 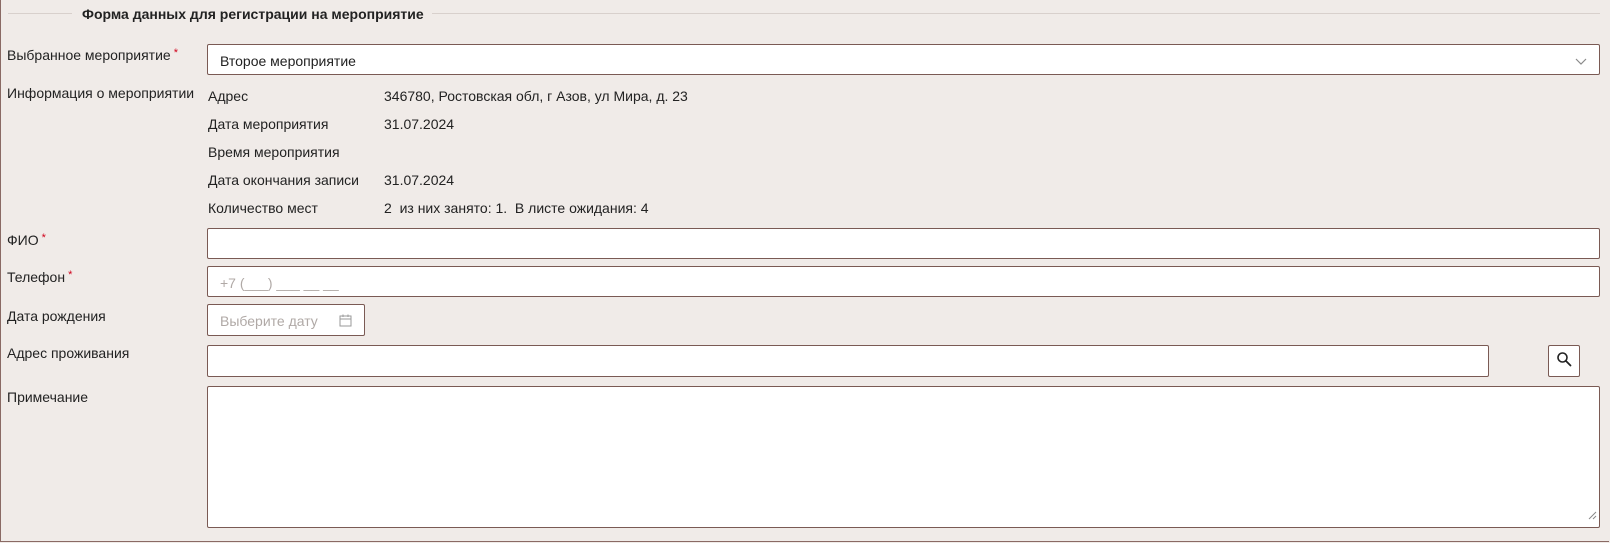 What do you see at coordinates (274, 152) in the screenshot?
I see `info-key-event-time: Время мероприятия` at bounding box center [274, 152].